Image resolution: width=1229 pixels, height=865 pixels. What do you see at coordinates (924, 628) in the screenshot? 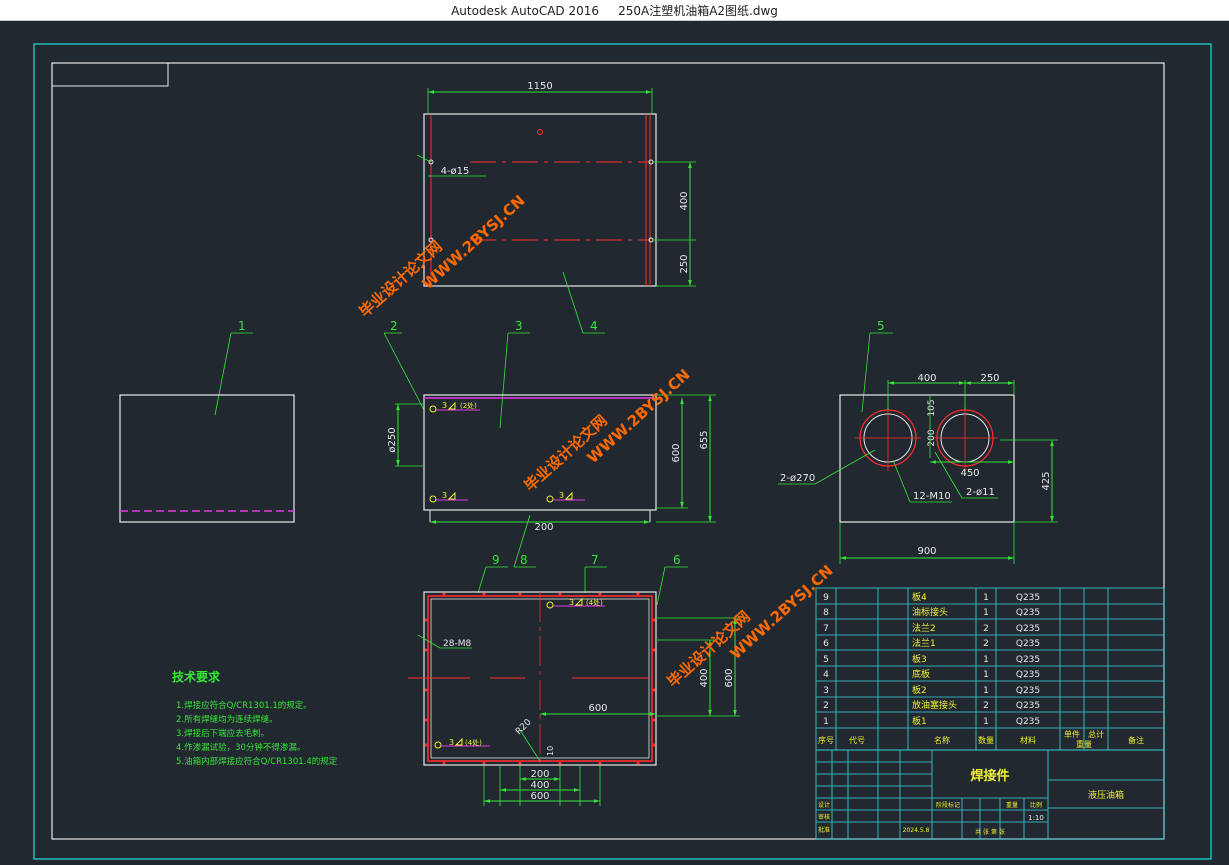
I see `svg-text: 法兰2` at bounding box center [924, 628].